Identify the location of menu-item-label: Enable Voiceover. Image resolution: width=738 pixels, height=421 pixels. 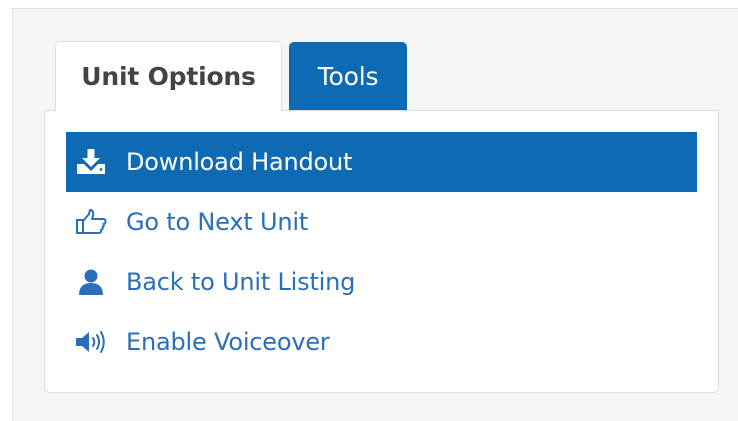
(228, 342).